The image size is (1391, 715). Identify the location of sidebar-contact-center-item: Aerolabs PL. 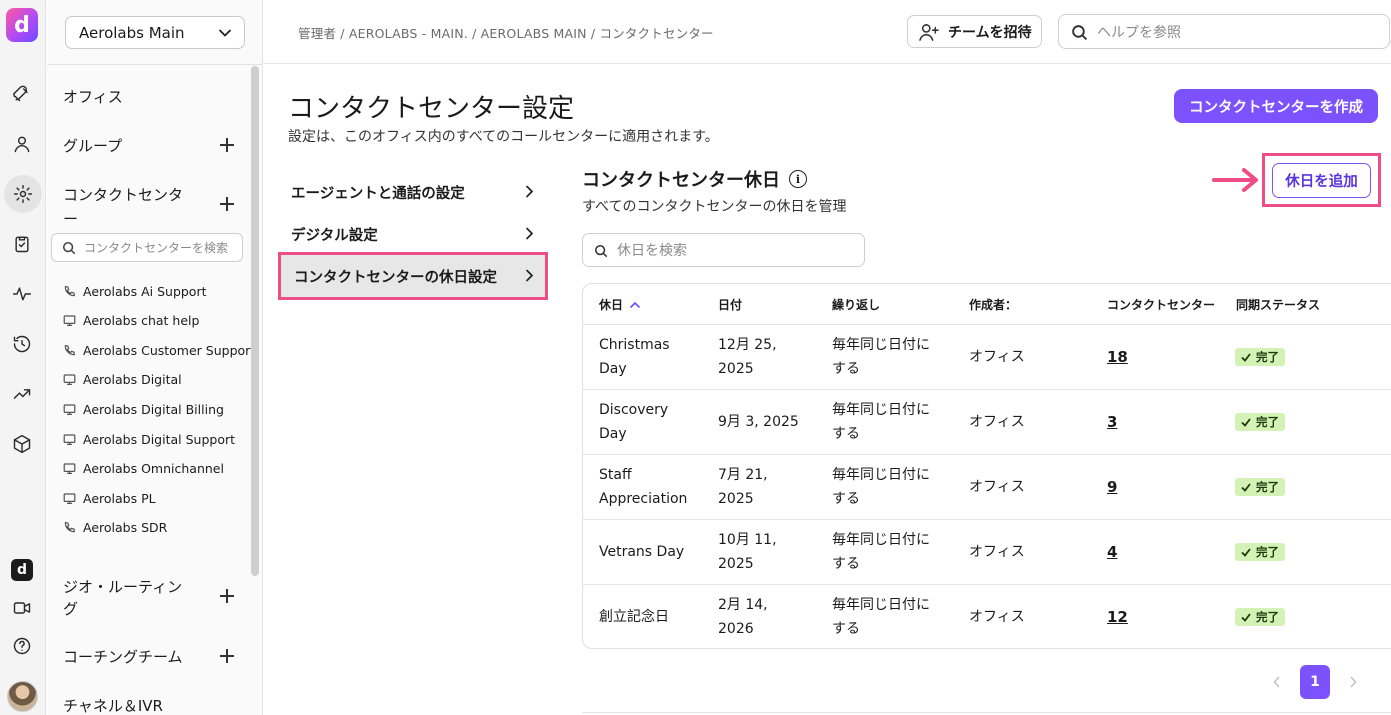
(109, 498).